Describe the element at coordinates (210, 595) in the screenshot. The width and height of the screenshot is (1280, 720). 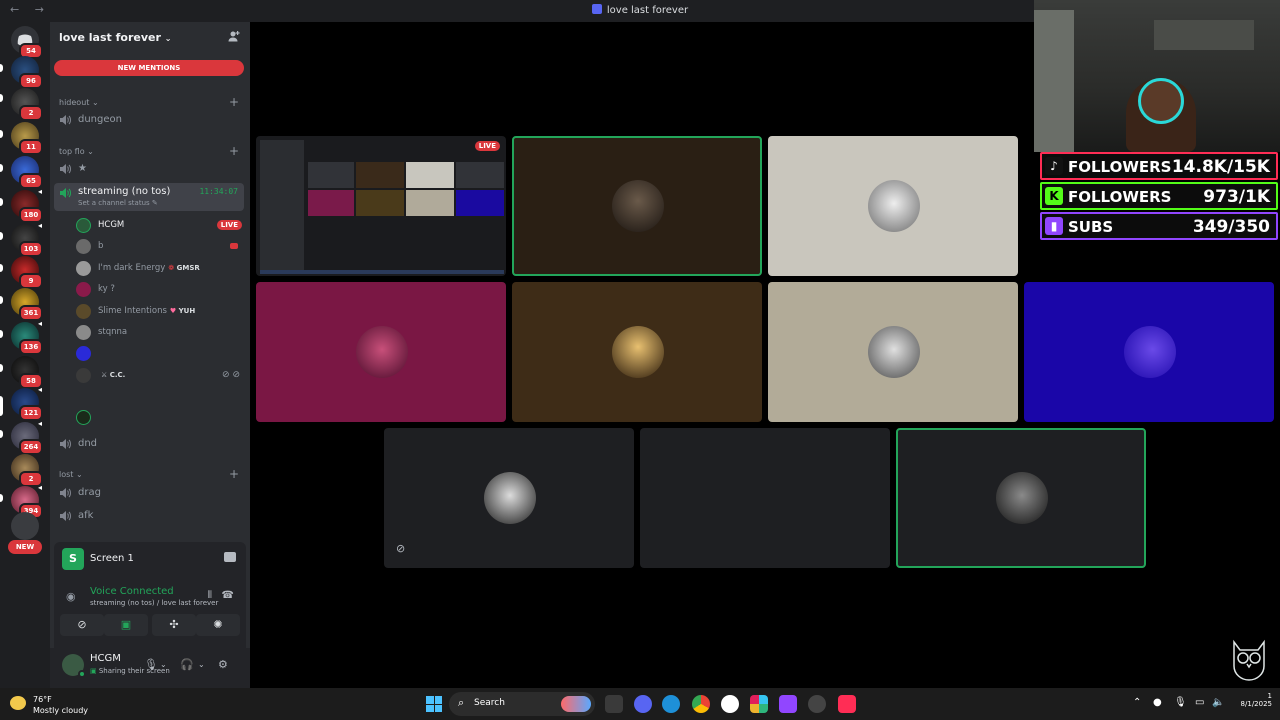
I see `noise-suppression-icon: ⦀` at that location.